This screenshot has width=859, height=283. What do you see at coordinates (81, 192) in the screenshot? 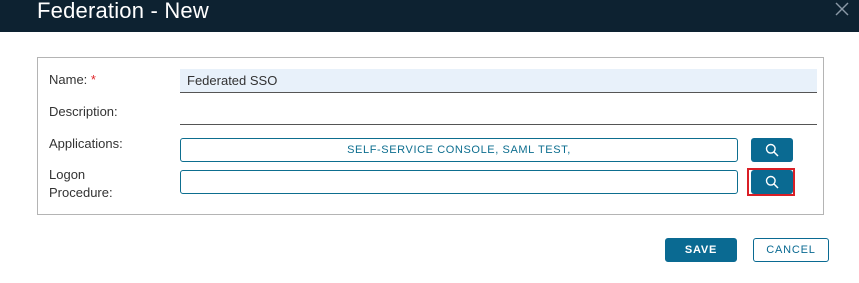
I see `logon-procedure-label-line2: Procedure:` at bounding box center [81, 192].